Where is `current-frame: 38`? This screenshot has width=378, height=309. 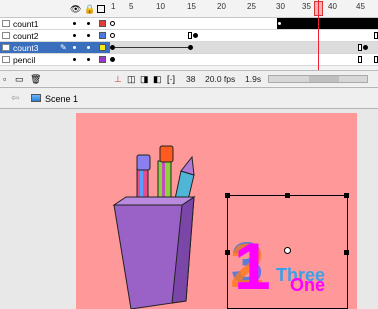
current-frame: 38 is located at coordinates (191, 79).